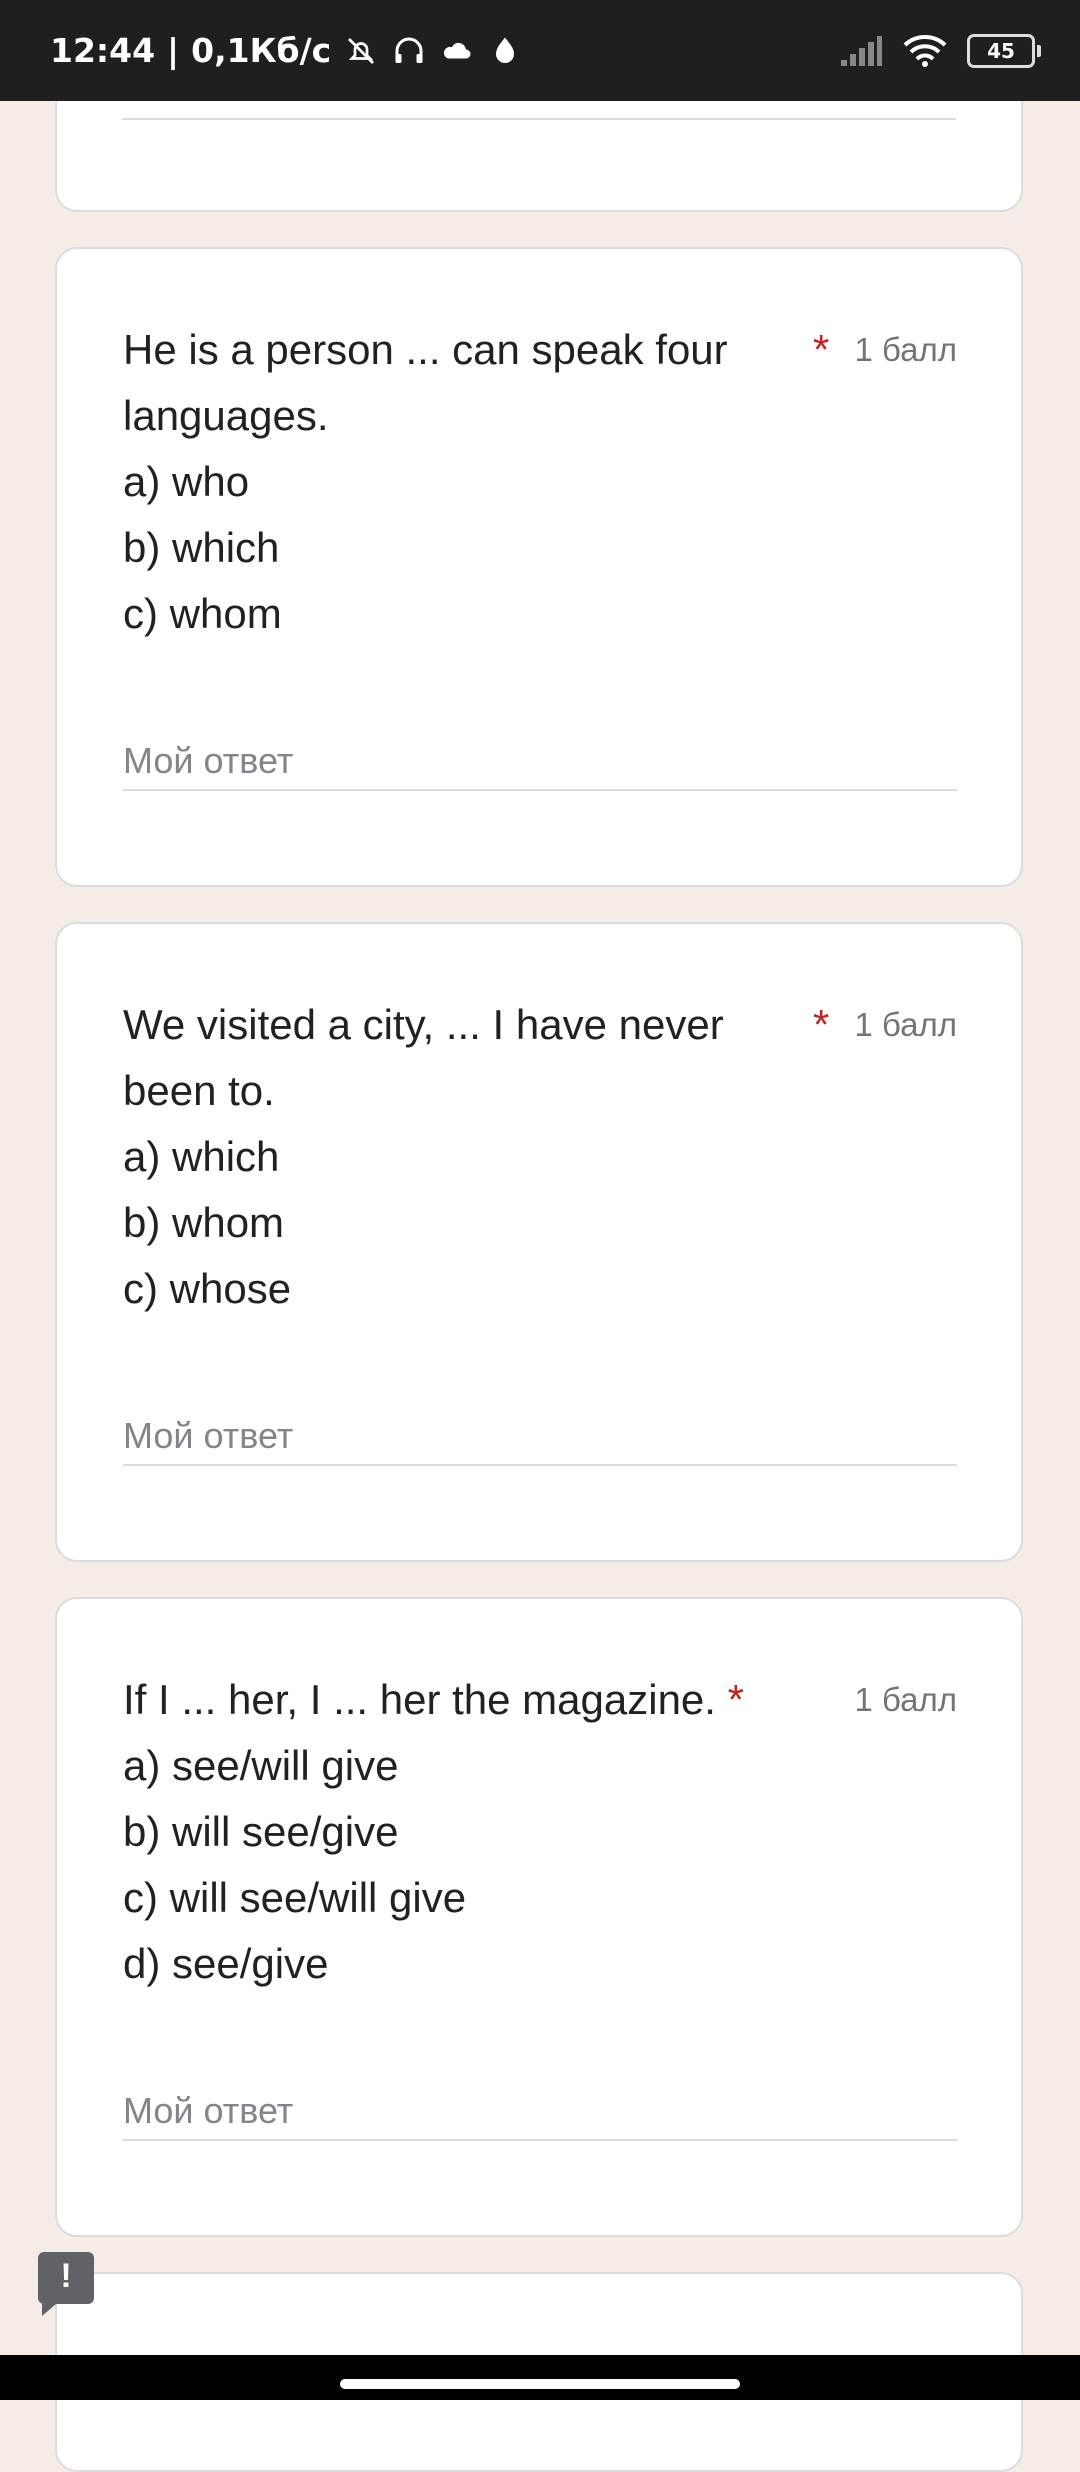  Describe the element at coordinates (419, 1699) in the screenshot. I see `question-line-text: If I ... her, I ... her the magazine.` at that location.